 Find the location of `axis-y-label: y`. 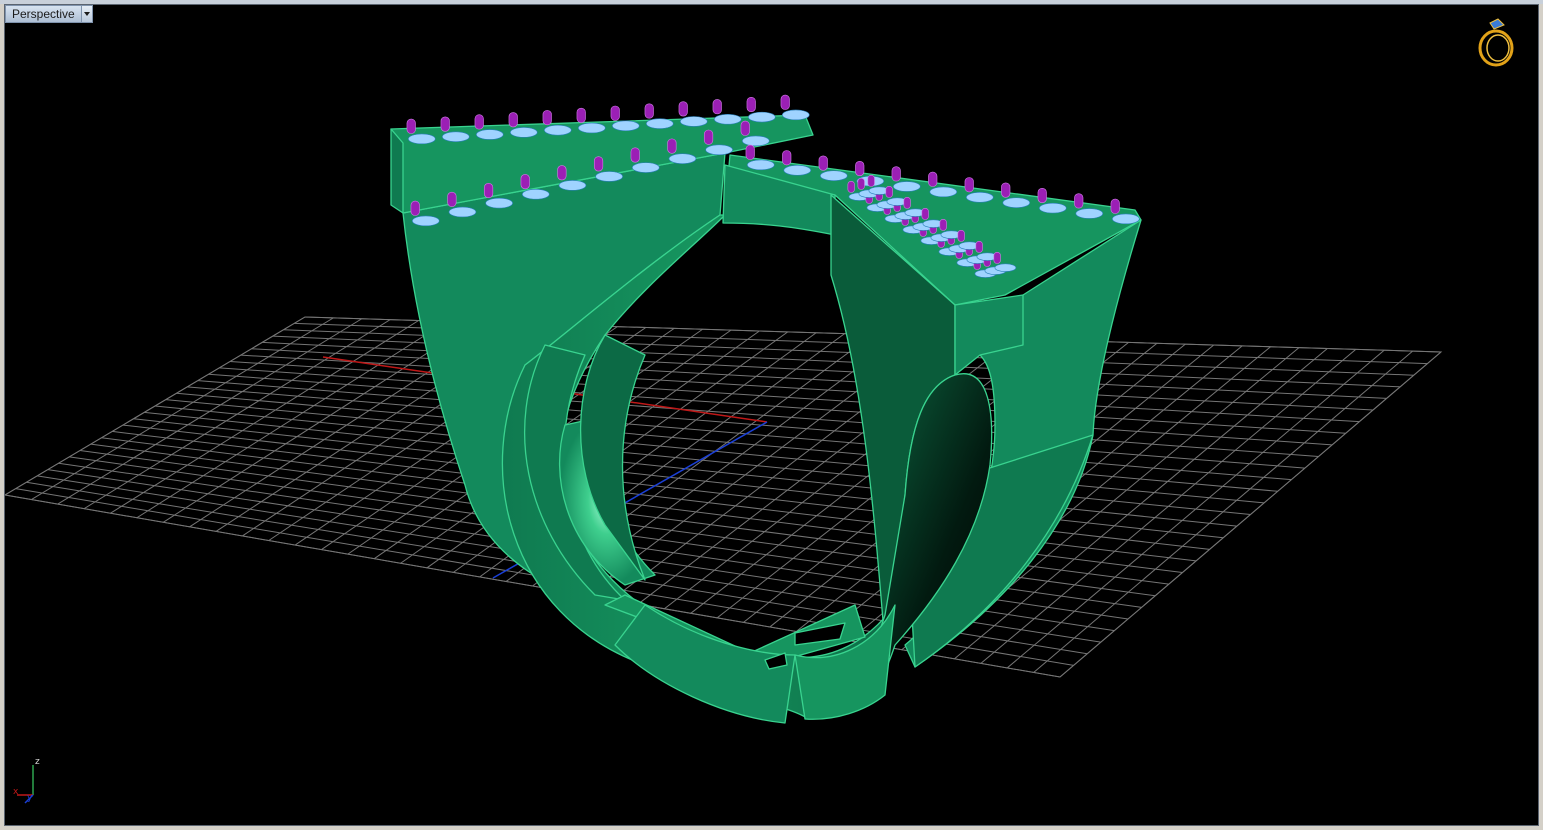

axis-y-label: y is located at coordinates (30, 798).